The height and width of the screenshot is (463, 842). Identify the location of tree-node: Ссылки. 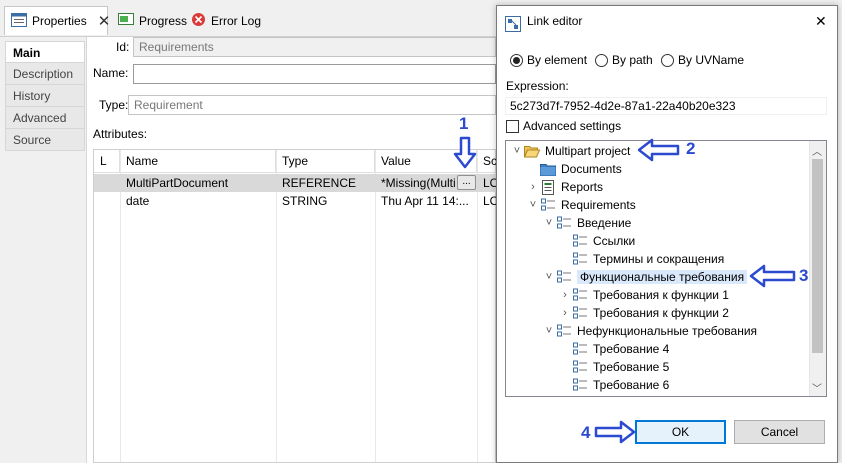
(657, 241).